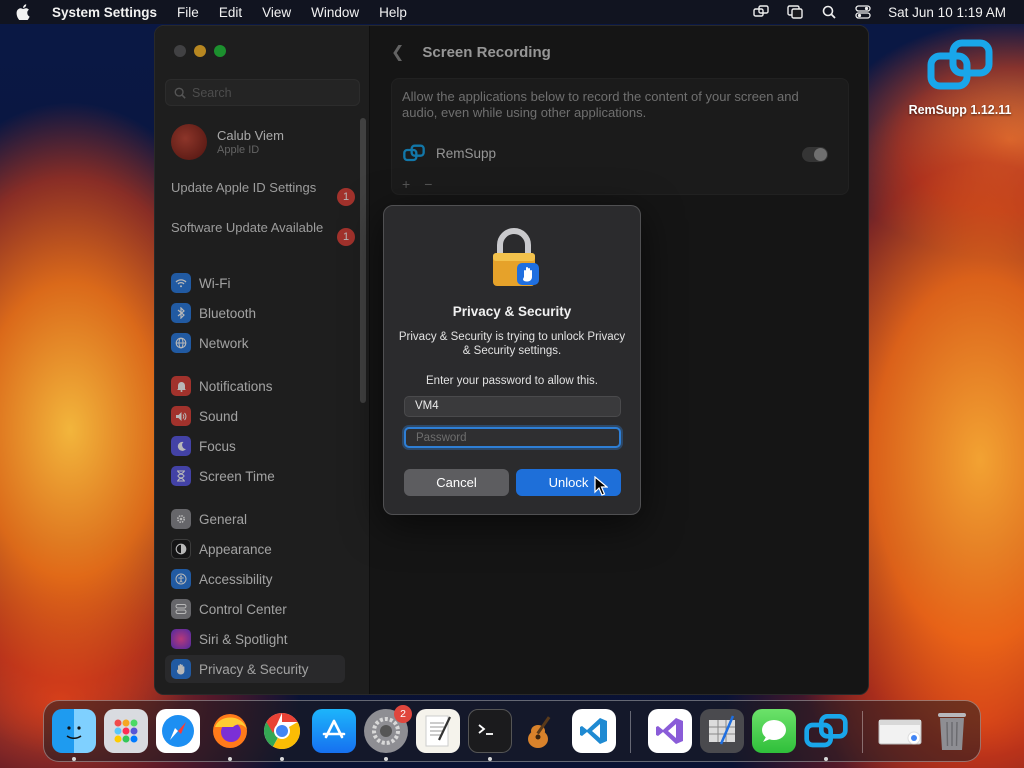  I want to click on add-button: +, so click(406, 184).